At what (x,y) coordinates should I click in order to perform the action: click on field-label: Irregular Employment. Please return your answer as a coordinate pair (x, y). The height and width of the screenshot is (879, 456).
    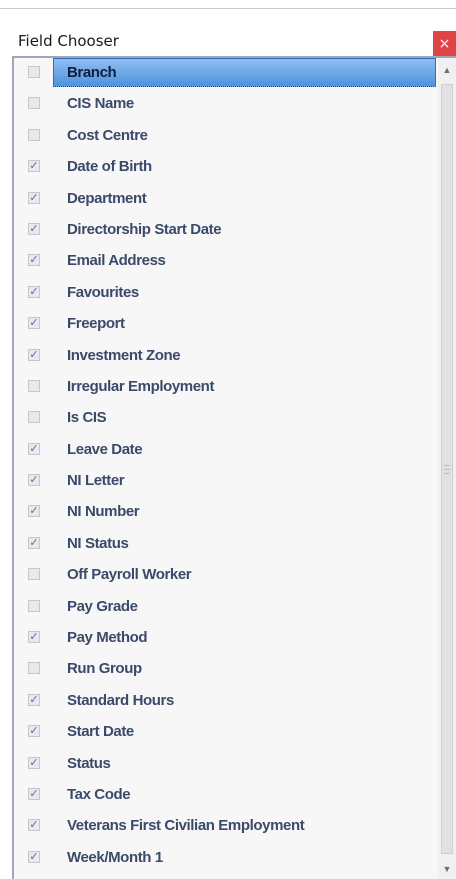
    Looking at the image, I should click on (141, 386).